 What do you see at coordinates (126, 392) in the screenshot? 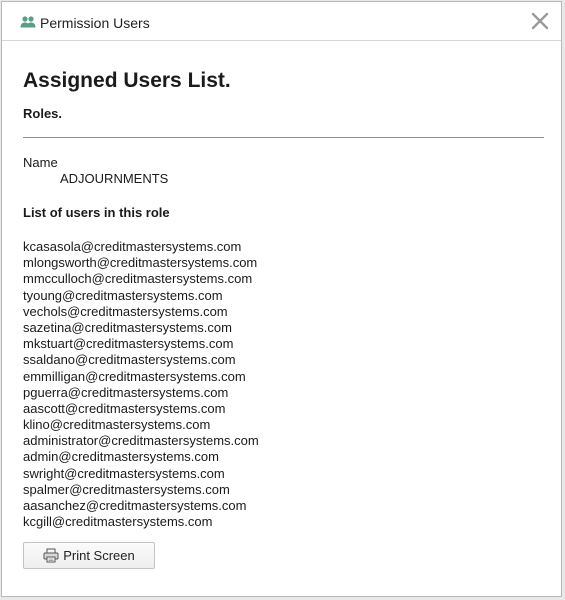
I see `list-item: pguerra@creditmastersystems.com` at bounding box center [126, 392].